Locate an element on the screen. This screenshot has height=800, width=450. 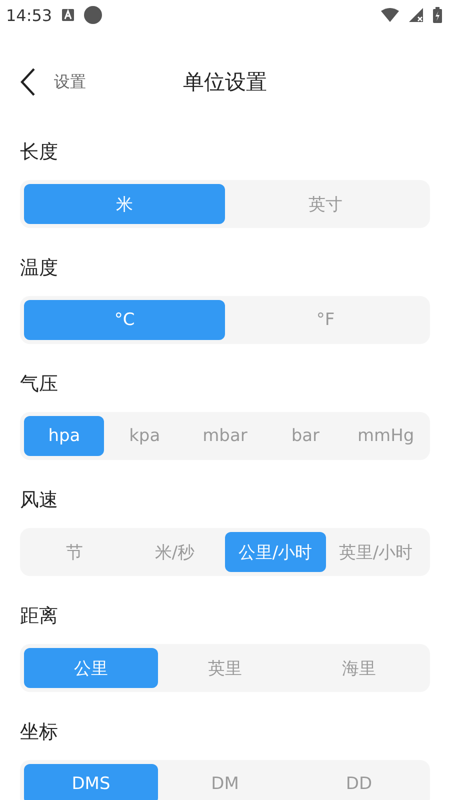
section-label: 气压 is located at coordinates (39, 384).